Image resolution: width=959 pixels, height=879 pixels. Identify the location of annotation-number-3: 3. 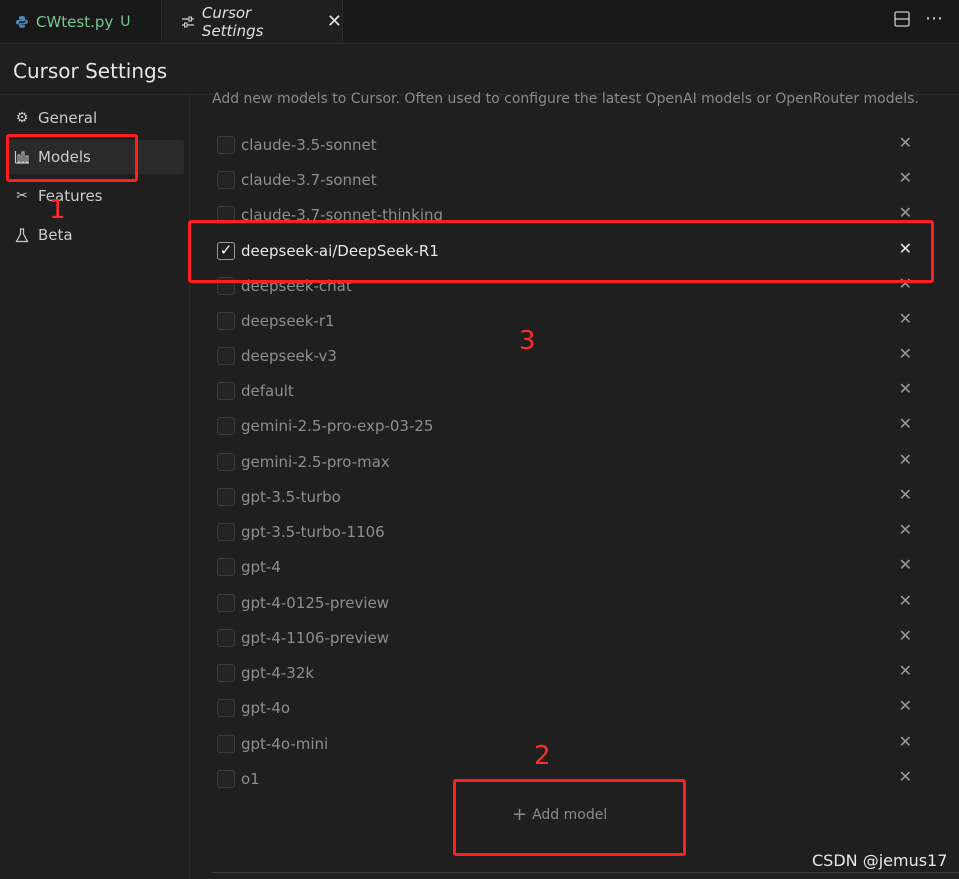
(527, 341).